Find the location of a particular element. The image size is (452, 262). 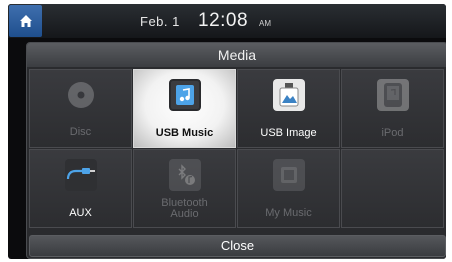

media-source-label: My Music is located at coordinates (288, 213).